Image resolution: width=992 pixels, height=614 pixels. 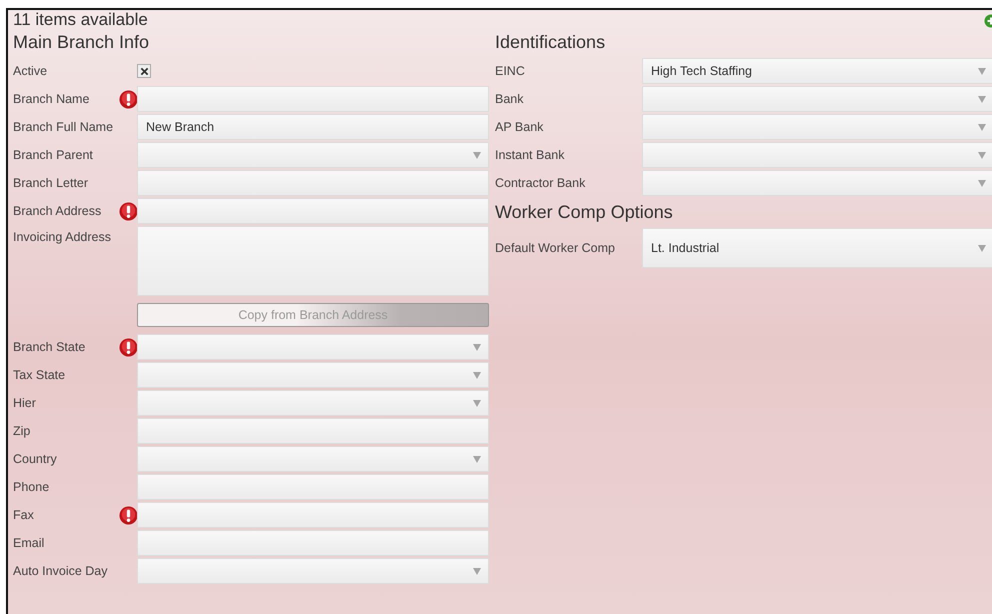 I want to click on field-label: Tax State, so click(x=39, y=375).